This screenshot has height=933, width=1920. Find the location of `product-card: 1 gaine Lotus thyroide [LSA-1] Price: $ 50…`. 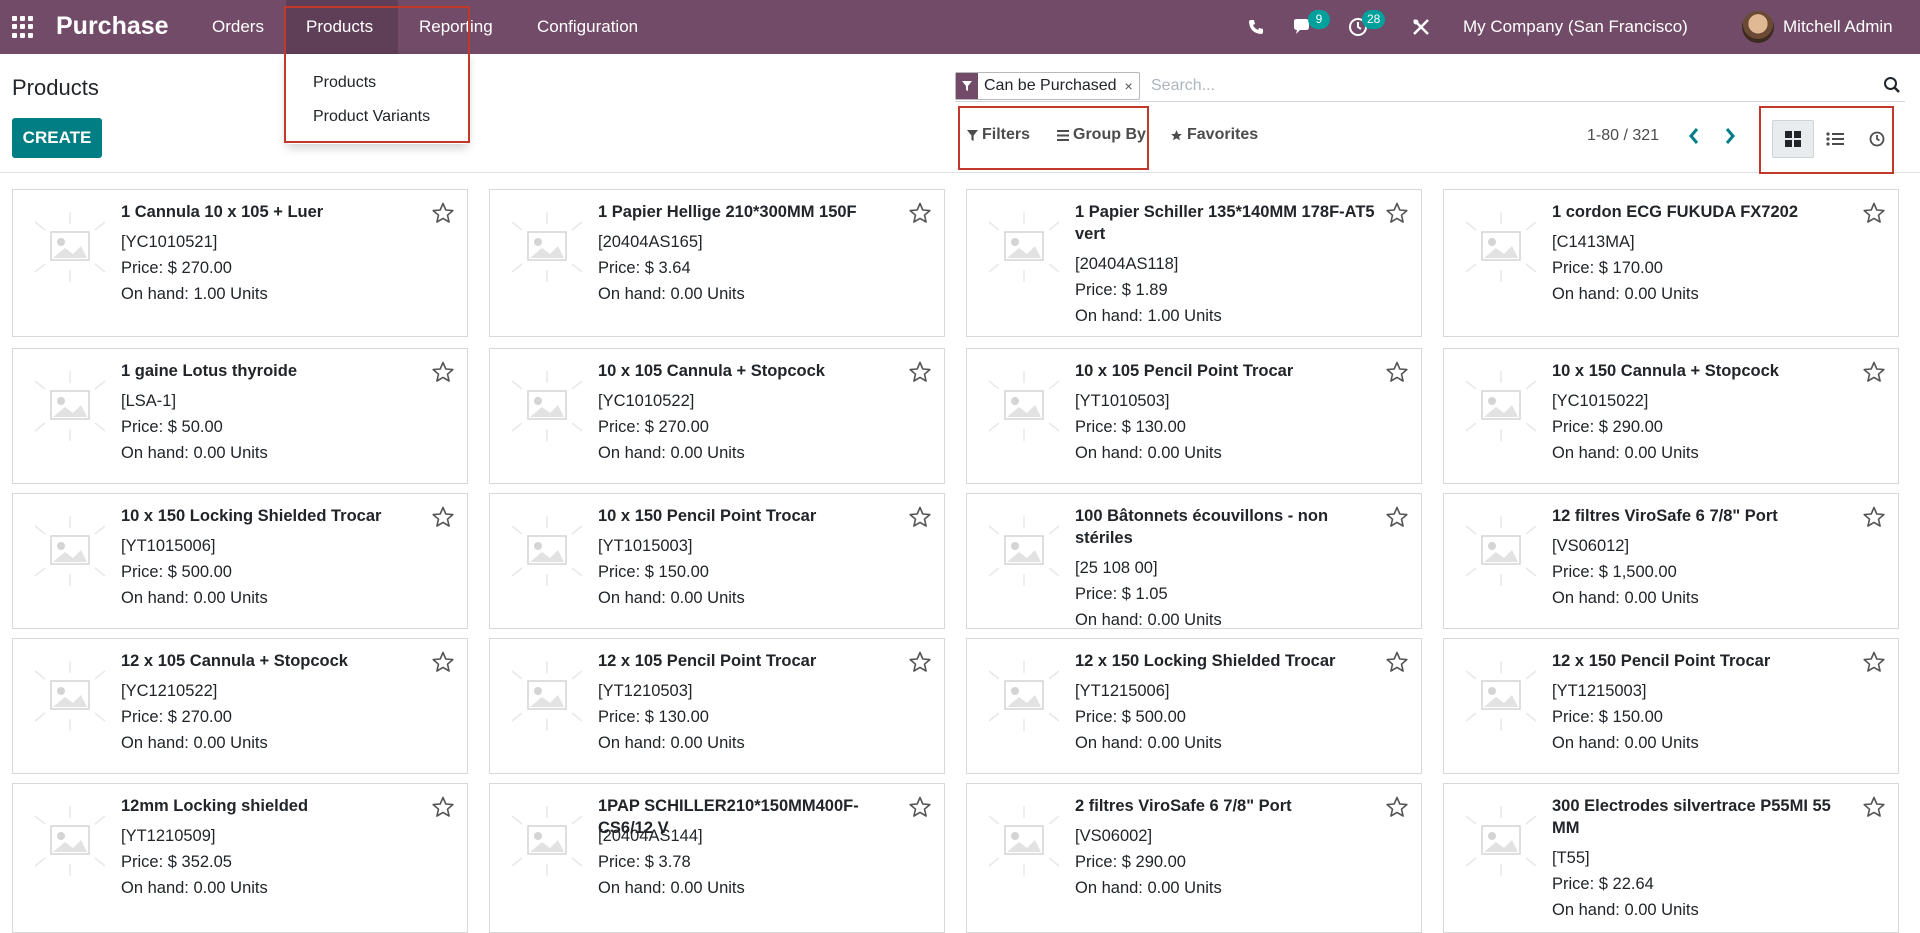

product-card: 1 gaine Lotus thyroide [LSA-1] Price: $ 50… is located at coordinates (240, 416).